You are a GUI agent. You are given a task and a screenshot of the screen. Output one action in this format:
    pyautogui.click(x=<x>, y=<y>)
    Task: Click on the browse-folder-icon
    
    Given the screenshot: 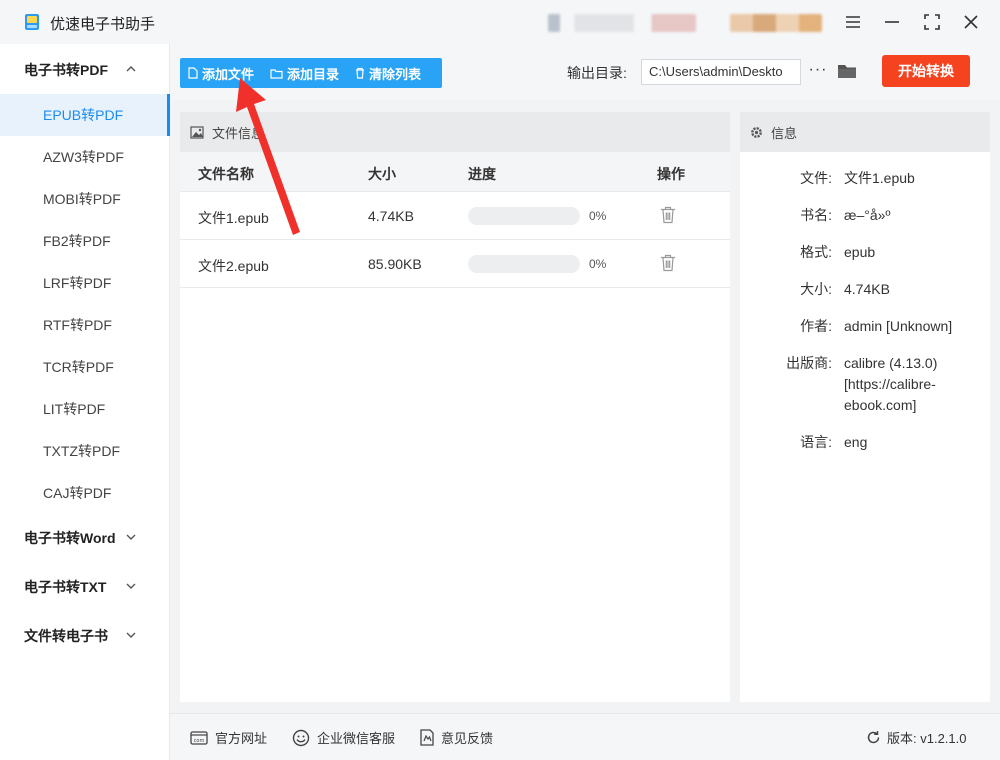 What is the action you would take?
    pyautogui.click(x=847, y=71)
    